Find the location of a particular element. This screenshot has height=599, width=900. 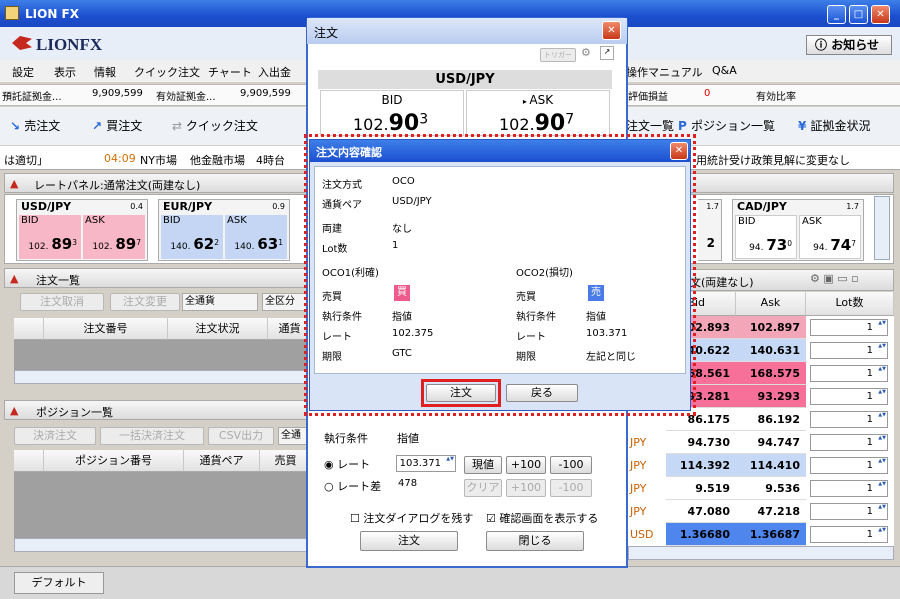

rate-table-hscroll is located at coordinates (761, 553).